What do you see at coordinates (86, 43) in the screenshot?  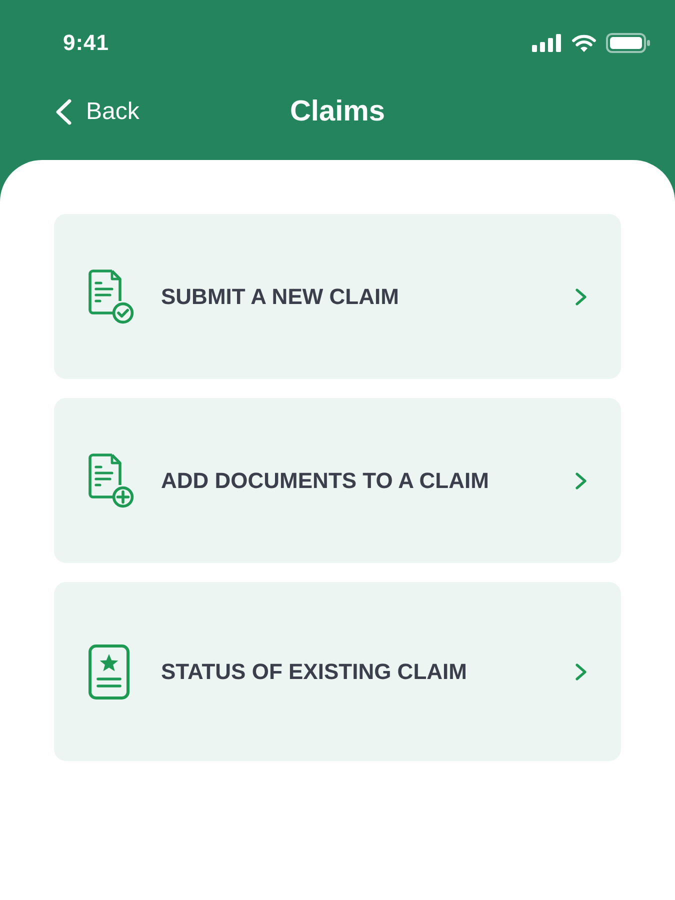 I see `status-time: 9:41` at bounding box center [86, 43].